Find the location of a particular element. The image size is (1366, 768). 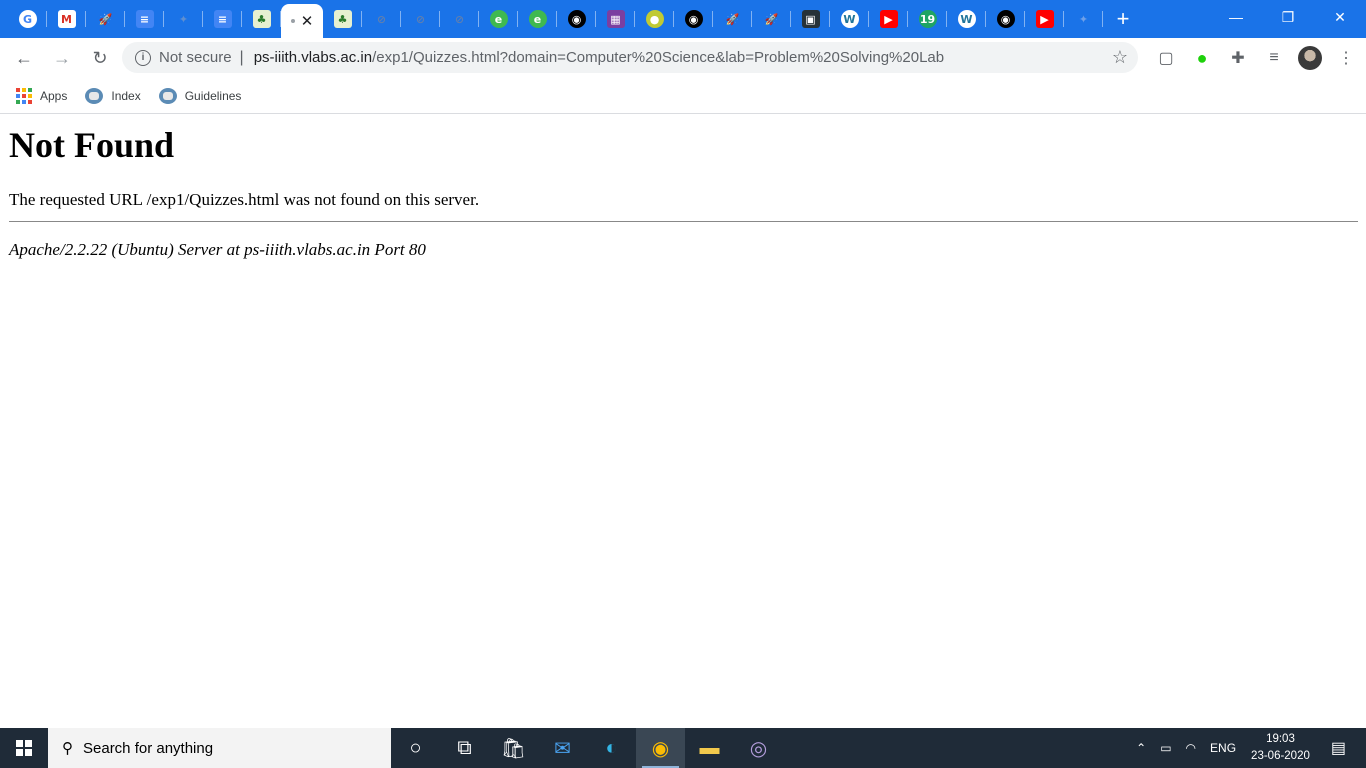

wifi-icon: ◠ is located at coordinates (1191, 748).